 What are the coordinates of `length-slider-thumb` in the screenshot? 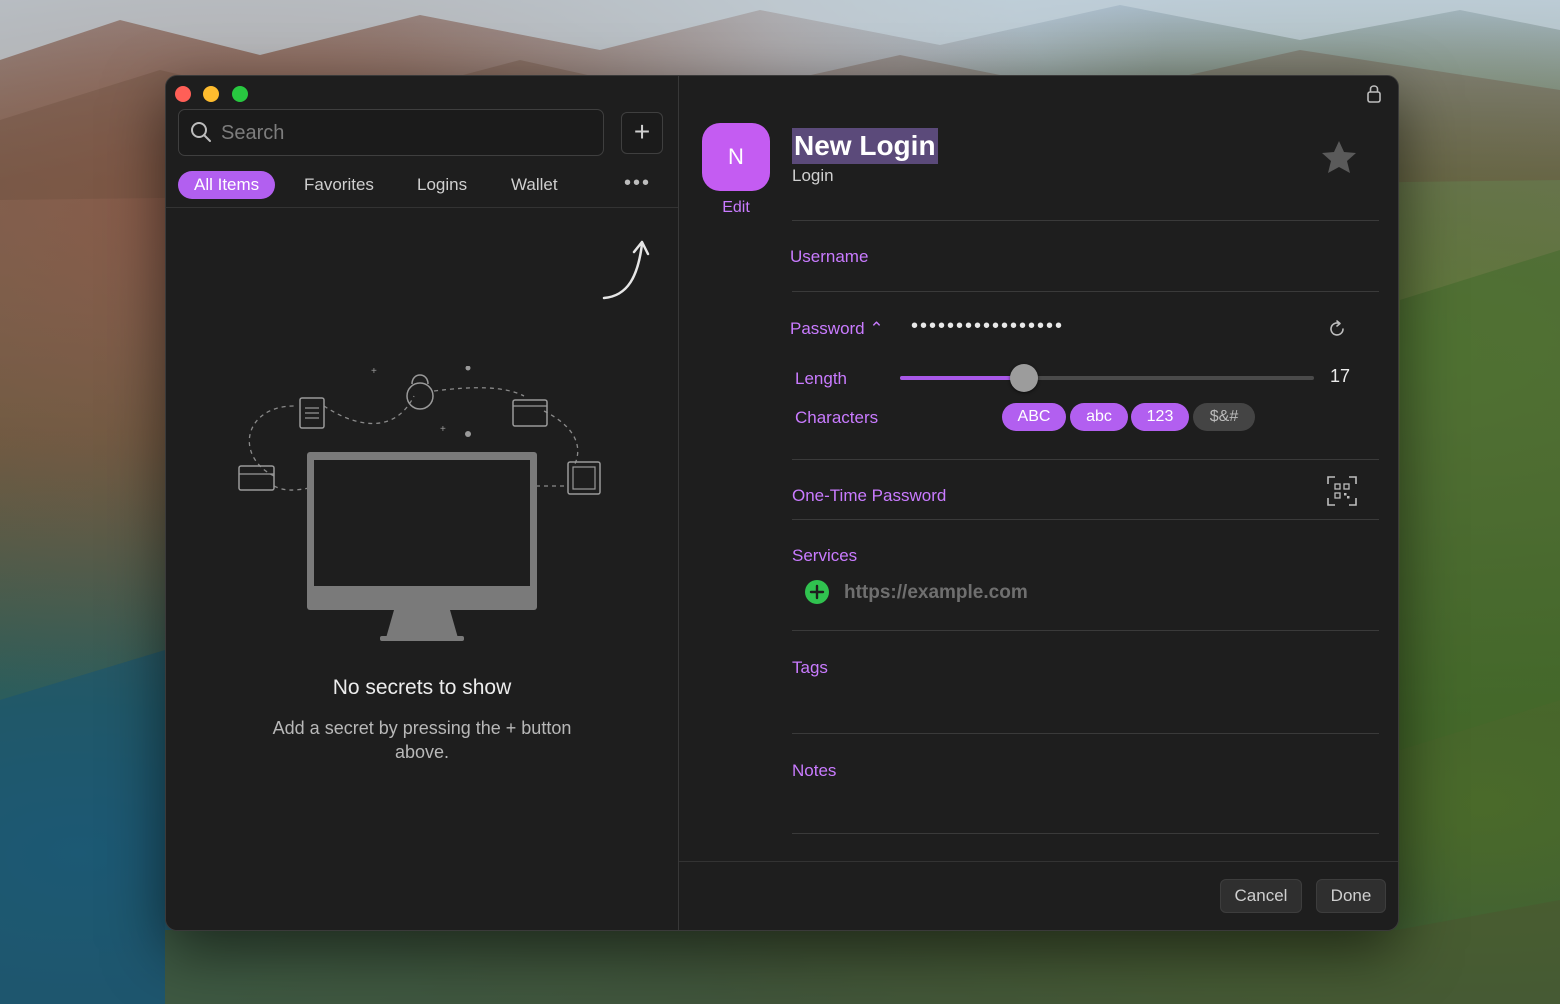 It's located at (1024, 378).